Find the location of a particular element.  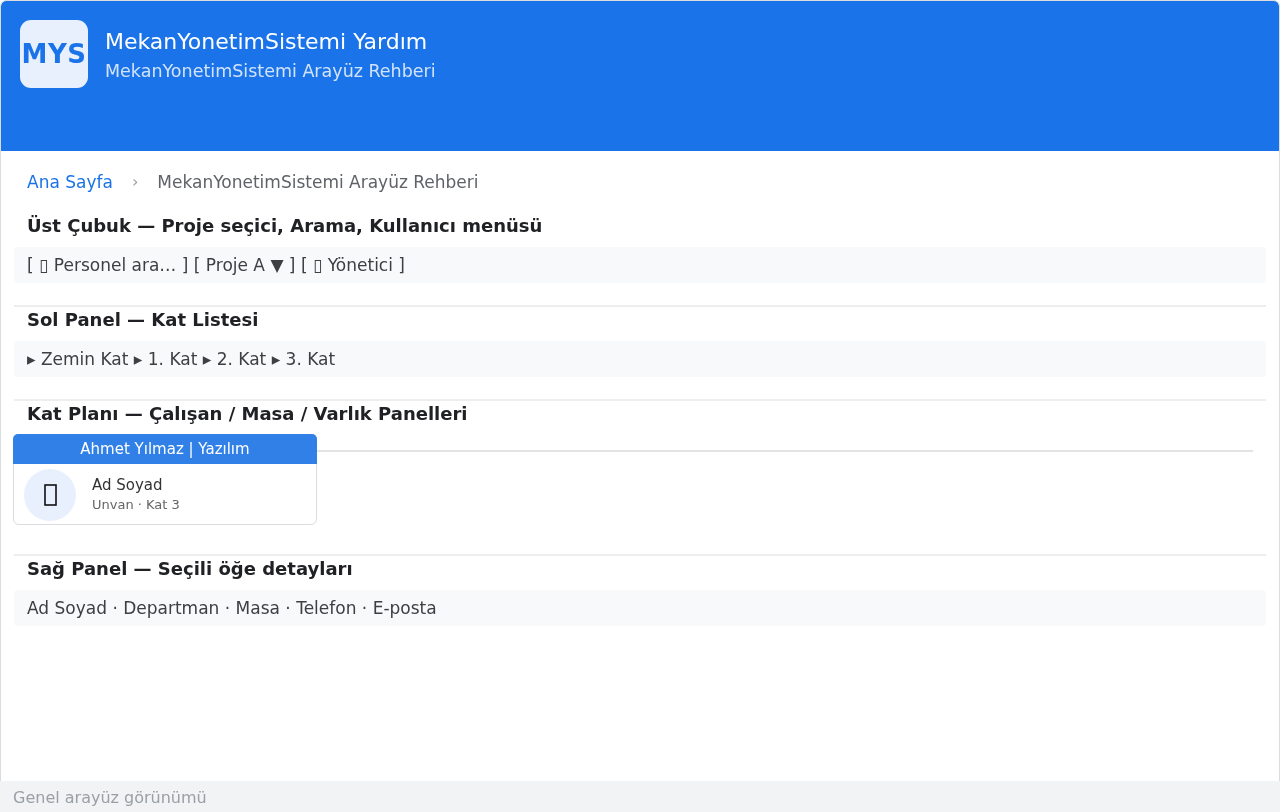

breadcrumb-current: MekanYonetimSistemi Arayüz Rehberi is located at coordinates (318, 182).